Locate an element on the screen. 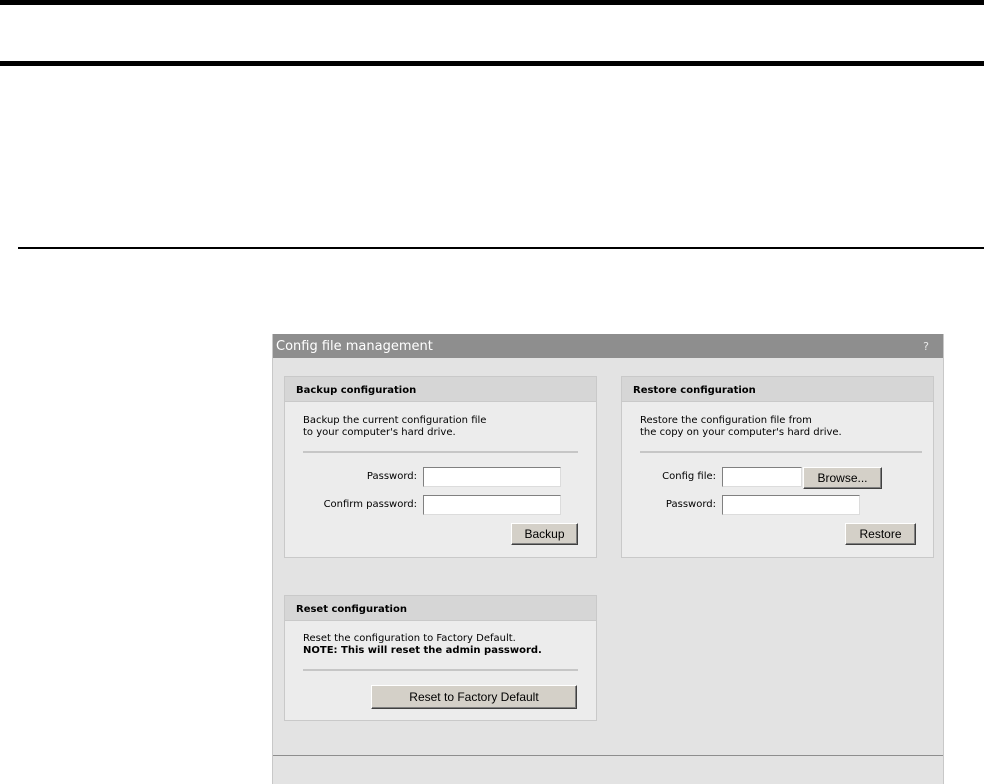  reset-divider is located at coordinates (440, 670).